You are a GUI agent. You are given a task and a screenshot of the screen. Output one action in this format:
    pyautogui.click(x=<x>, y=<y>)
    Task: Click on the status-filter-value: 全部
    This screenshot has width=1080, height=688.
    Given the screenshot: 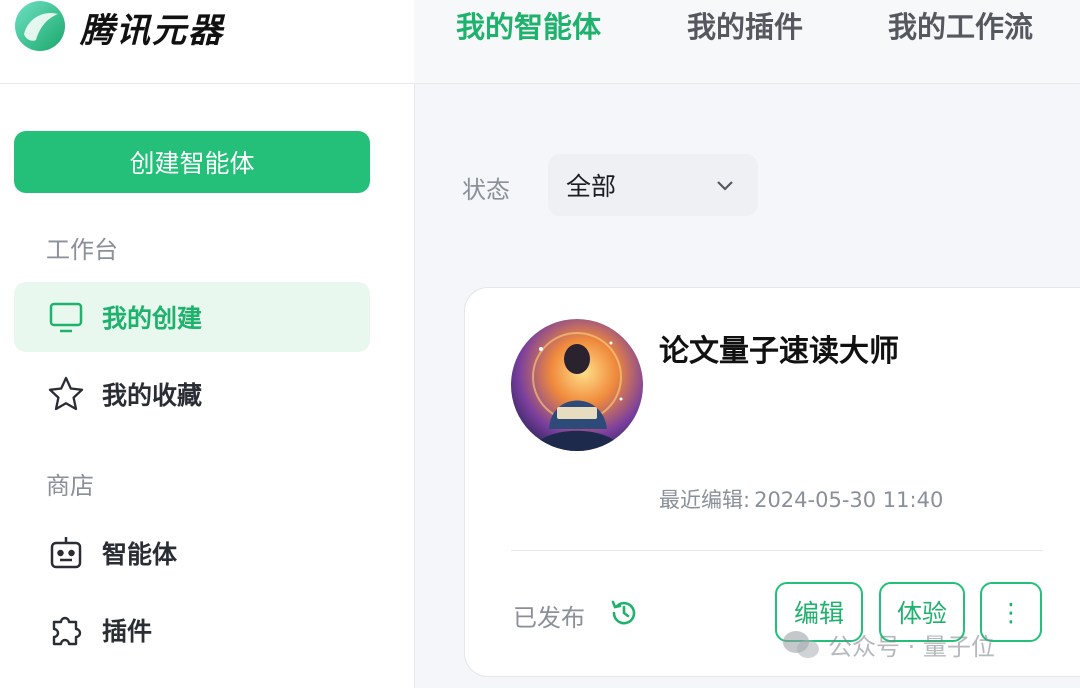 What is the action you would take?
    pyautogui.click(x=591, y=186)
    